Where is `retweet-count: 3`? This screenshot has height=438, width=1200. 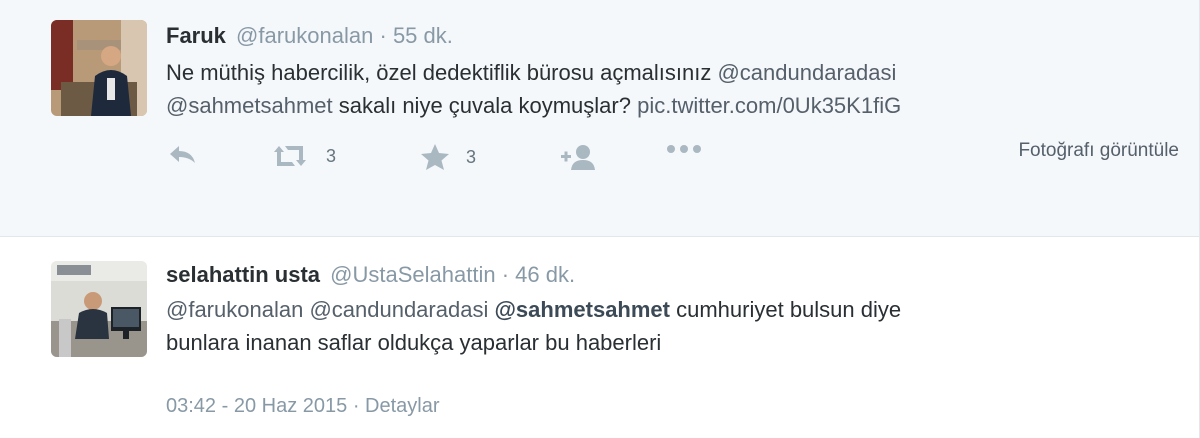
retweet-count: 3 is located at coordinates (331, 155).